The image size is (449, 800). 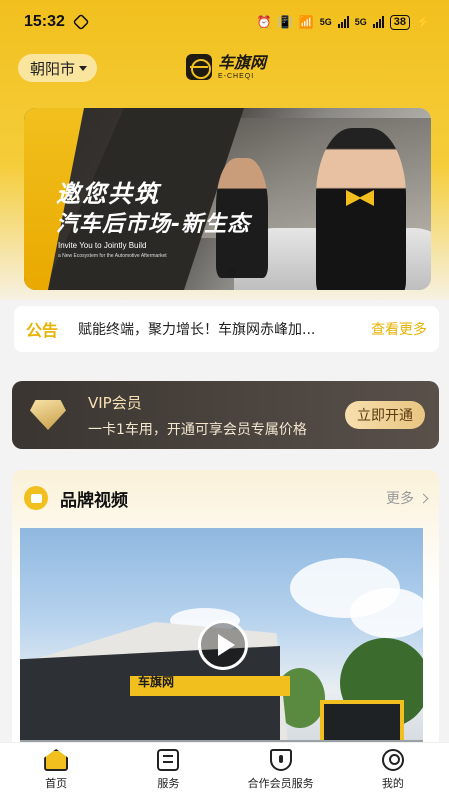 I want to click on logo-icon, so click(x=199, y=67).